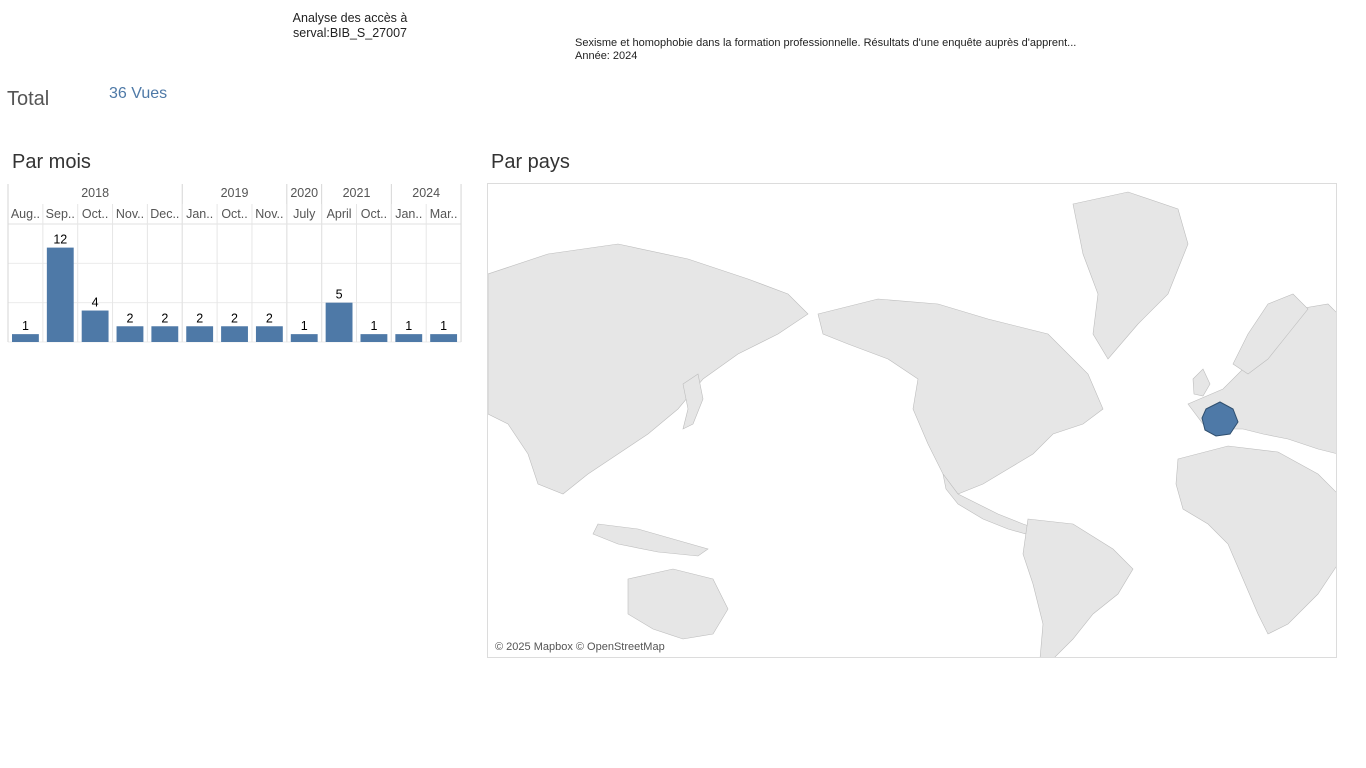 The image size is (1366, 768). Describe the element at coordinates (580, 647) in the screenshot. I see `map-attribution: © 2025 Mapbox © OpenStreetMap` at that location.